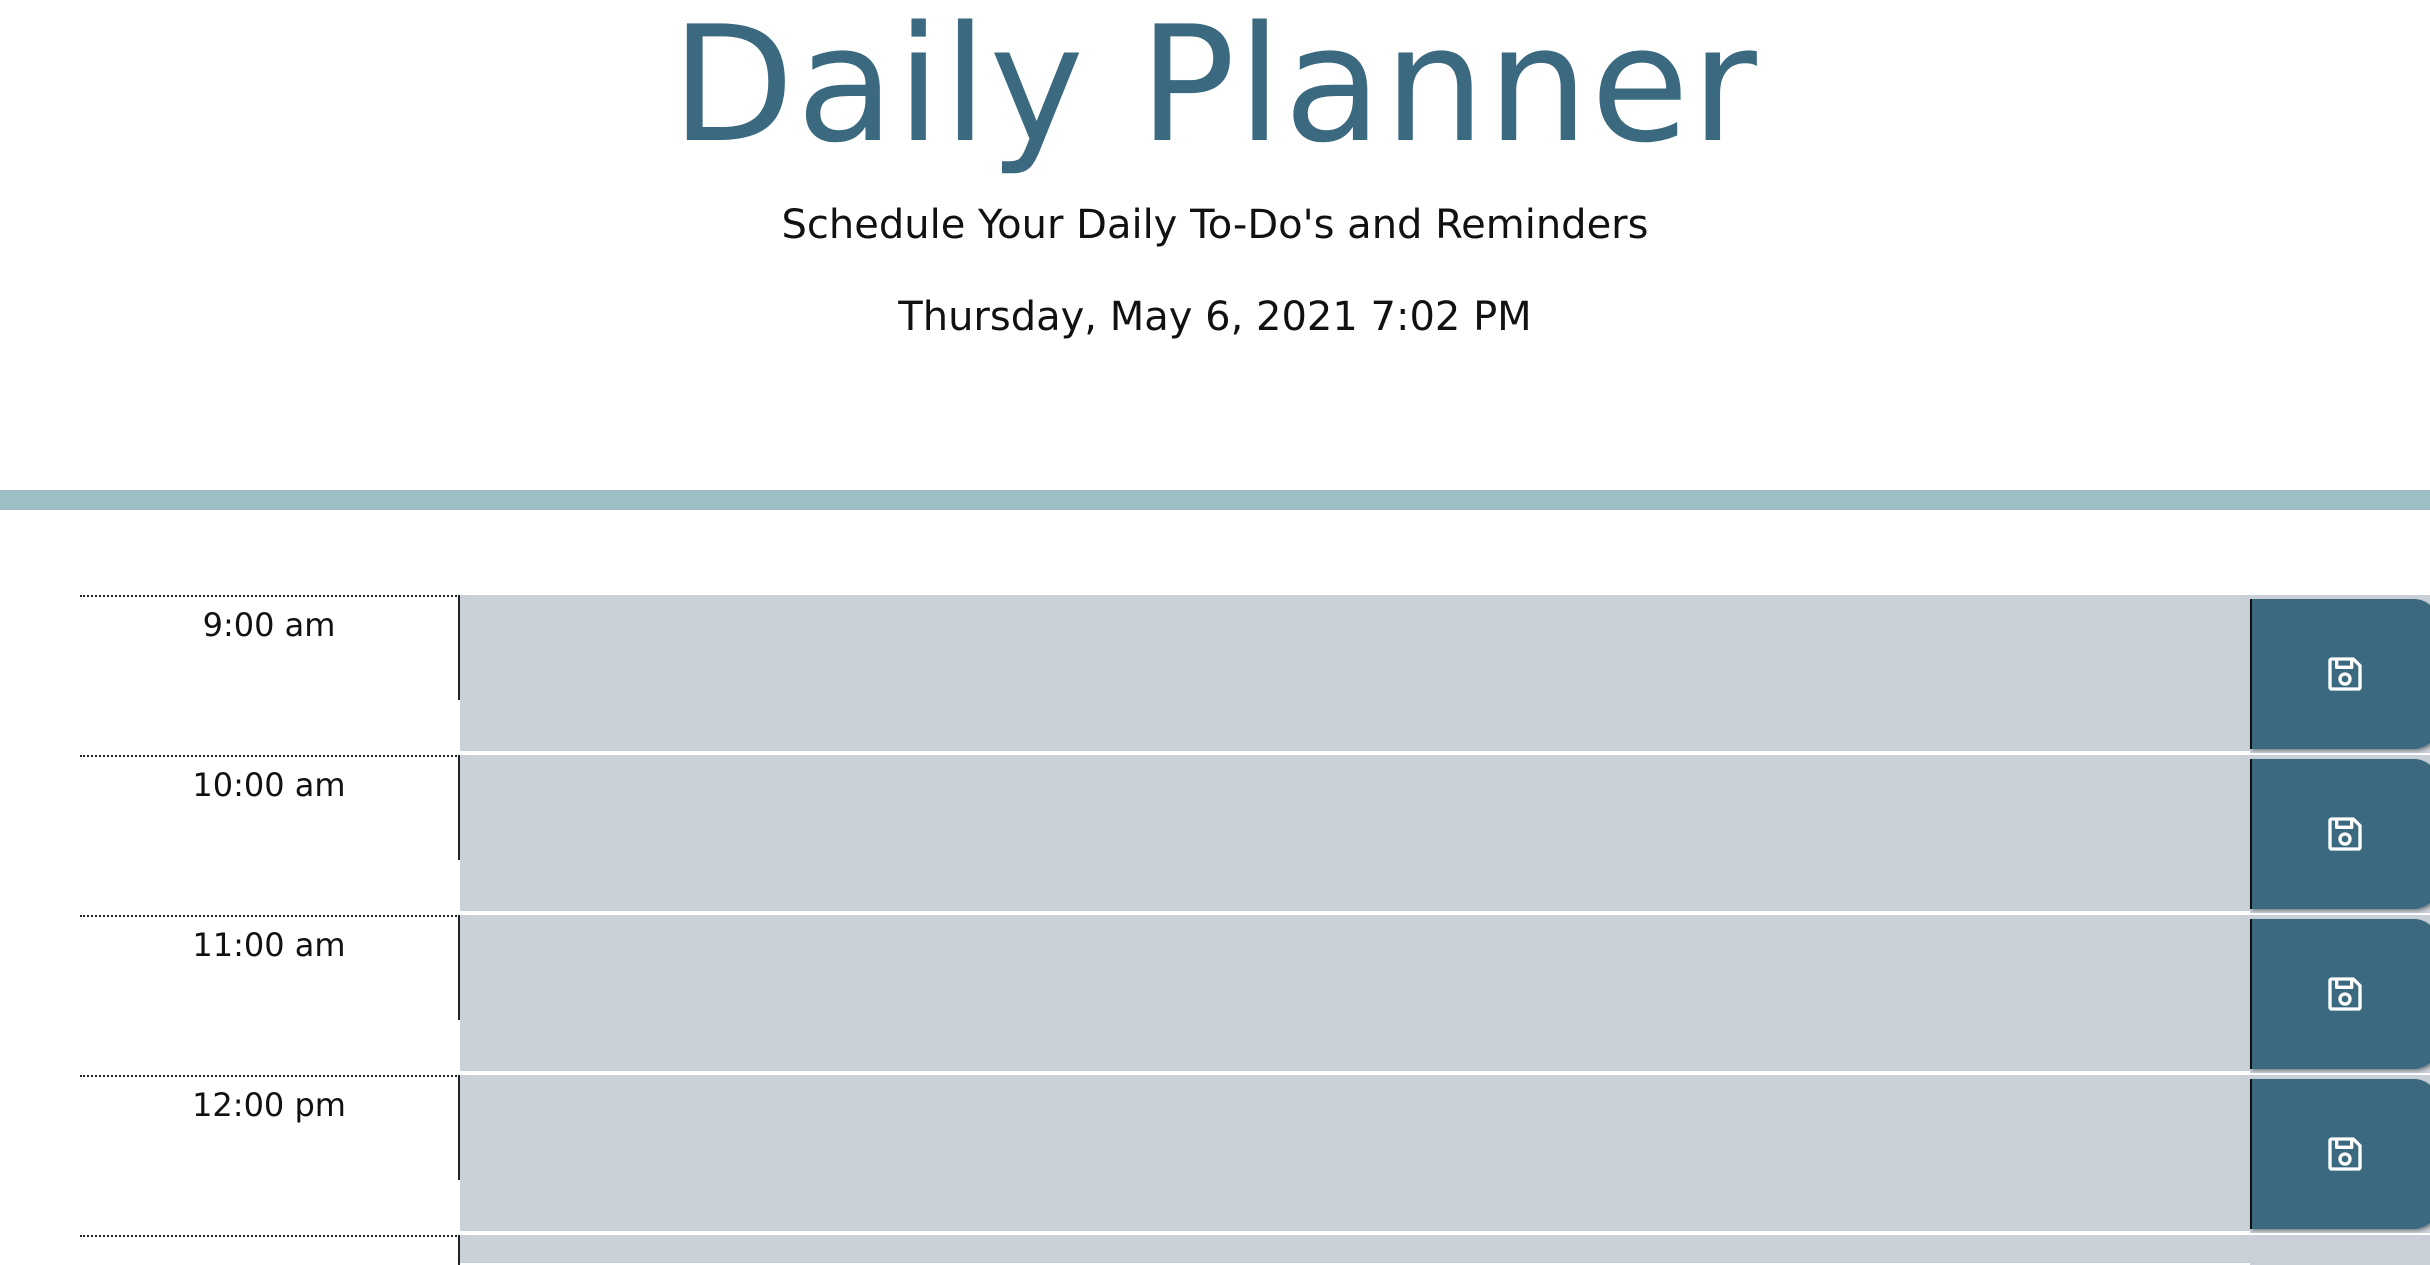 Image resolution: width=2430 pixels, height=1265 pixels. What do you see at coordinates (270, 647) in the screenshot?
I see `hour-label: 9:00 am` at bounding box center [270, 647].